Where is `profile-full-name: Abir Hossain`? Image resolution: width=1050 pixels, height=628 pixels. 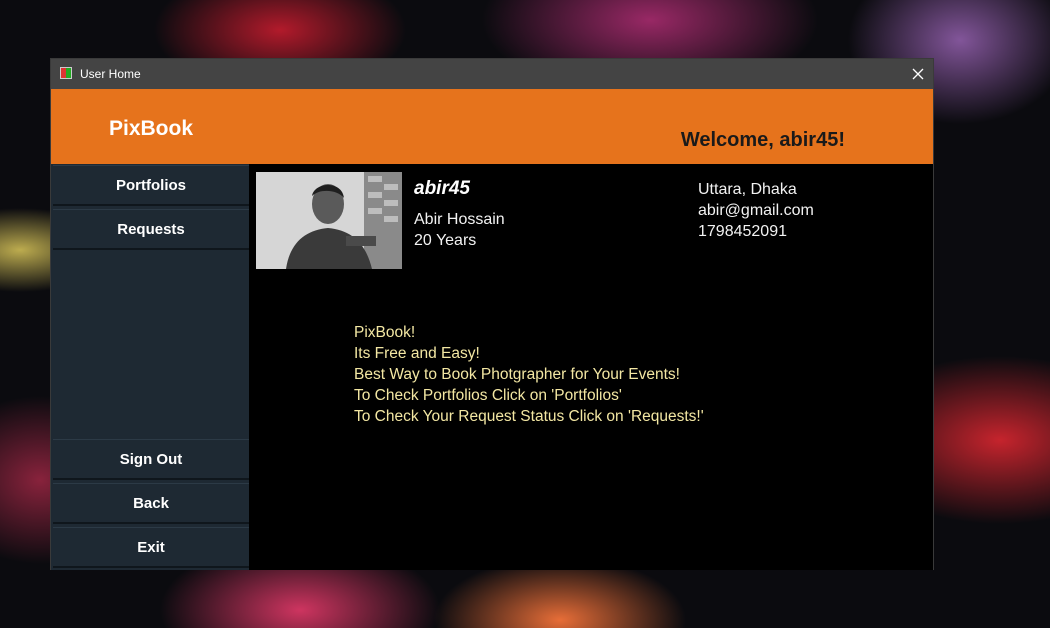
profile-full-name: Abir Hossain is located at coordinates (459, 219).